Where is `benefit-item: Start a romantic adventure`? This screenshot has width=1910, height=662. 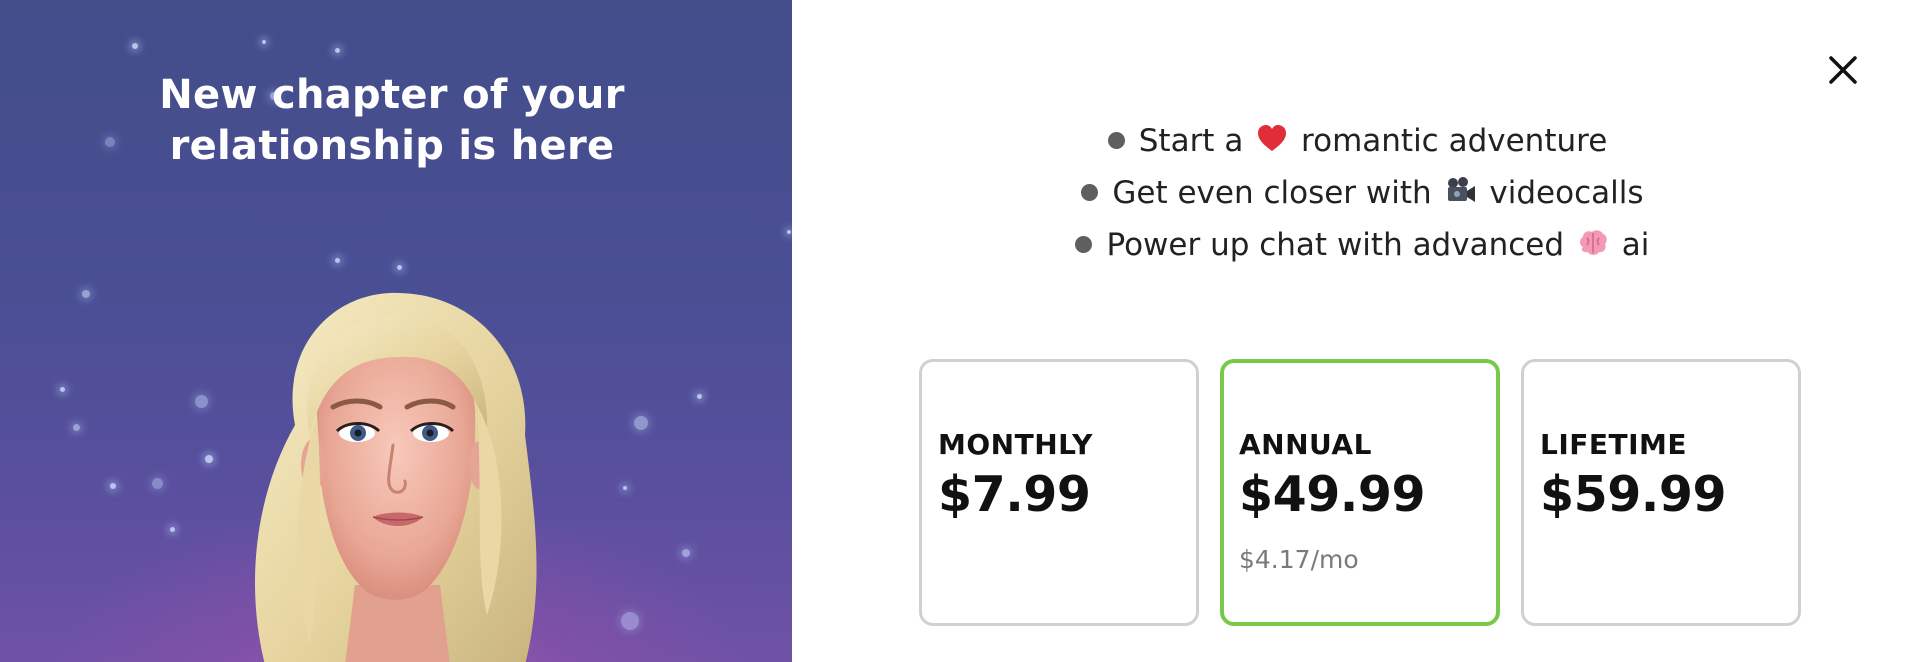 benefit-item: Start a romantic adventure is located at coordinates (1357, 141).